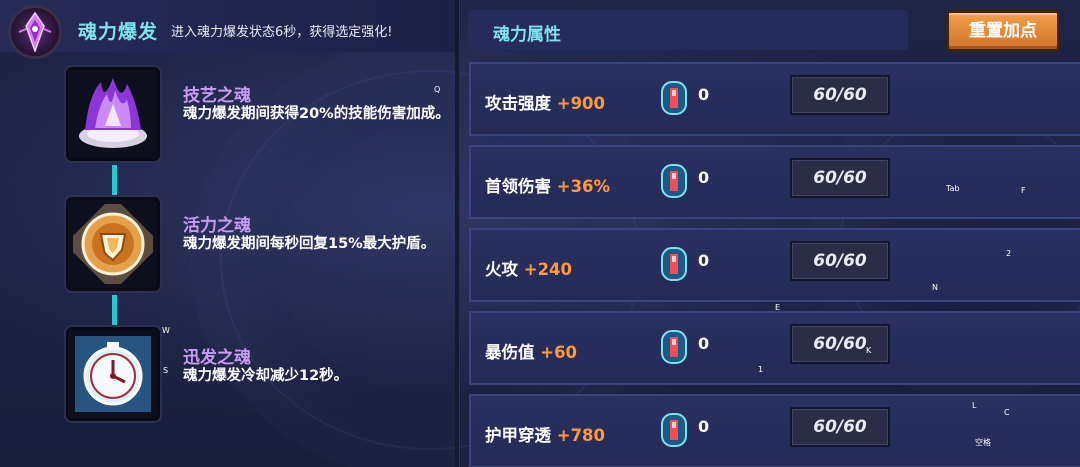 This screenshot has height=467, width=1080. What do you see at coordinates (457, 233) in the screenshot?
I see `panel-divider` at bounding box center [457, 233].